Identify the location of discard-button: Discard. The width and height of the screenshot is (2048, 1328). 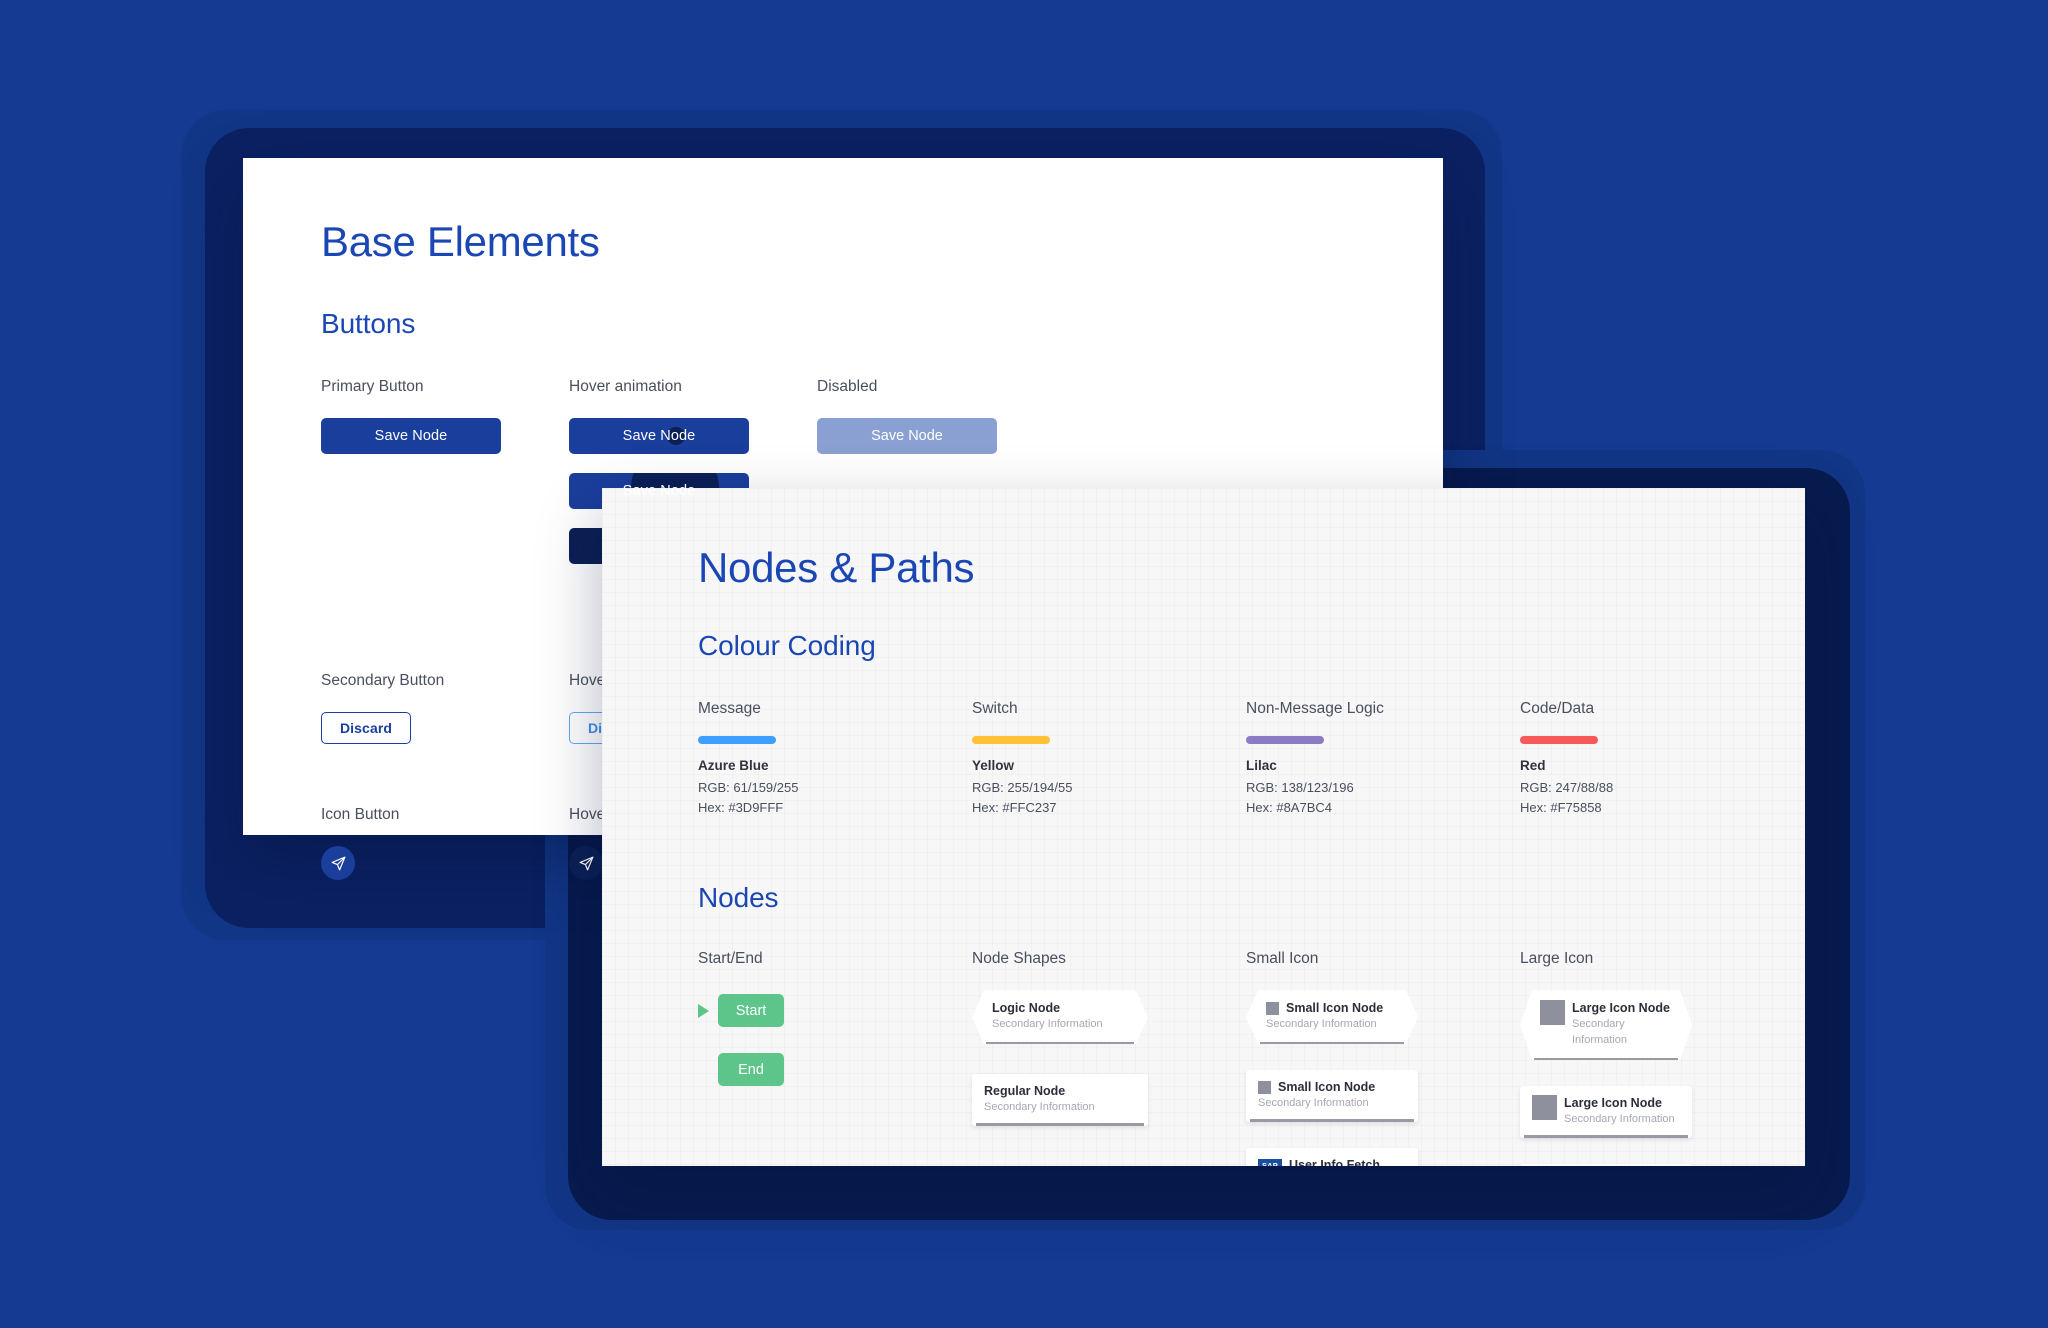
(366, 728).